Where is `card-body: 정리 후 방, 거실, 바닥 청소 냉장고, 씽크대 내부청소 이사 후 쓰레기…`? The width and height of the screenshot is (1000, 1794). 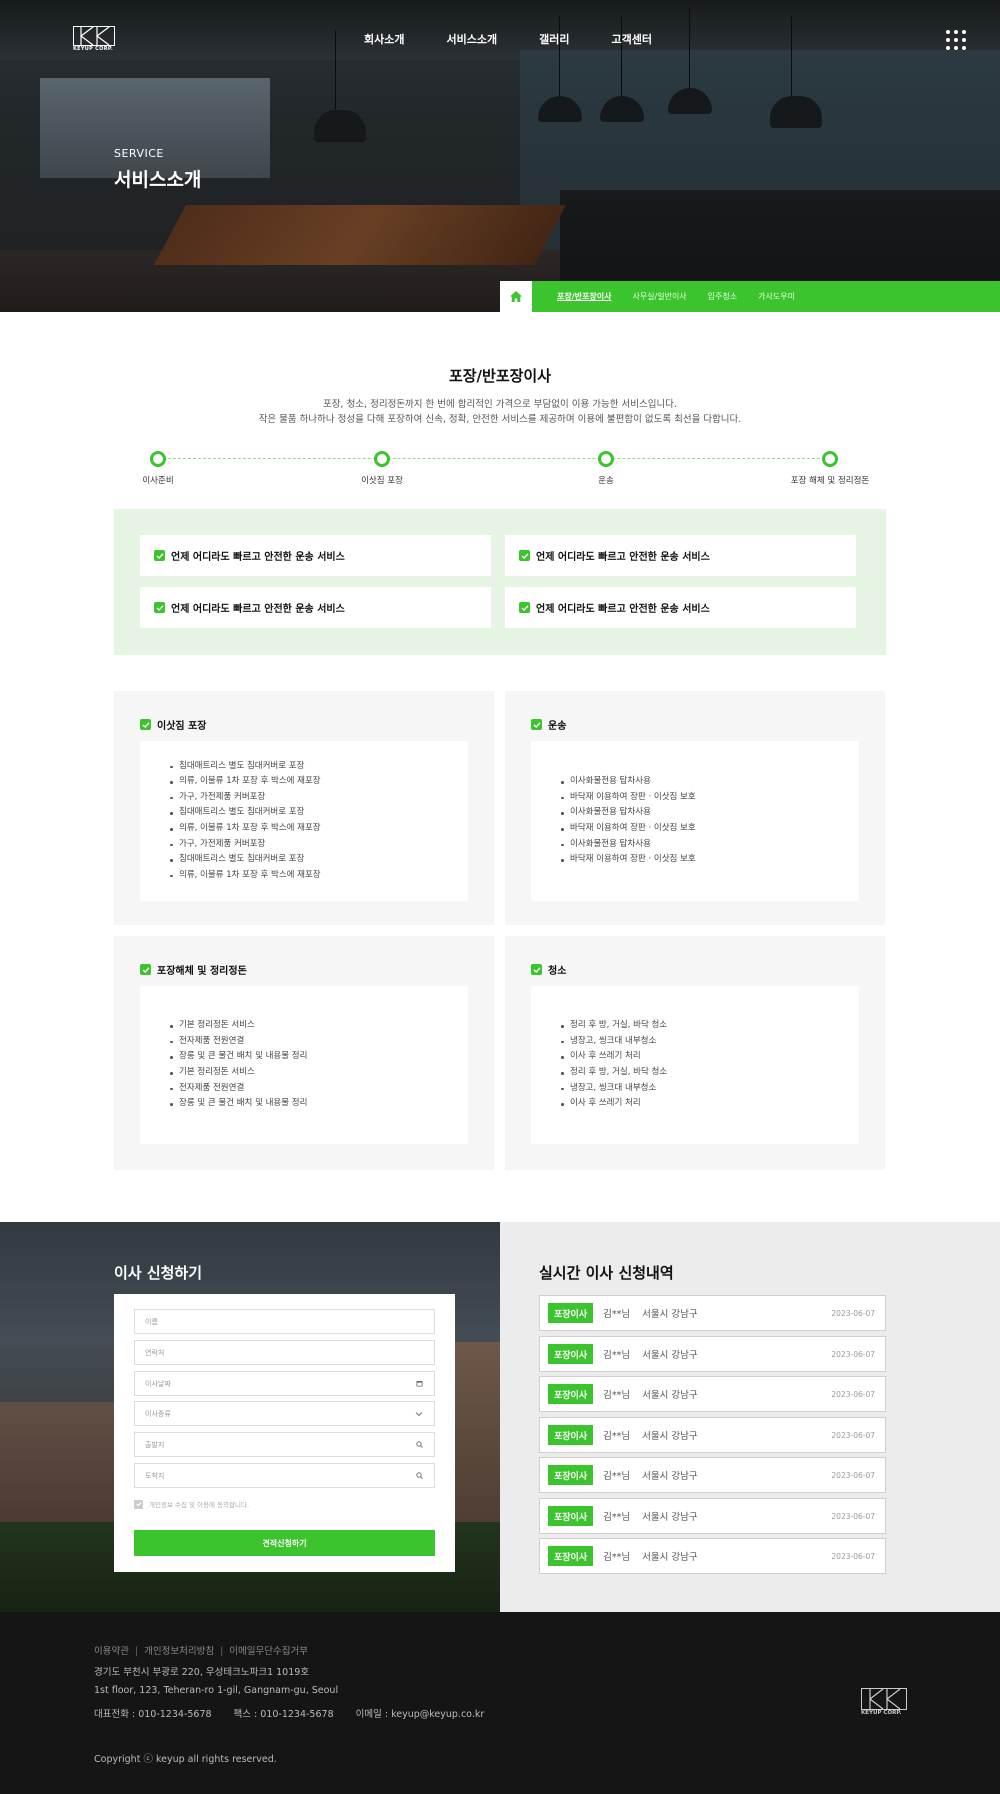
card-body: 정리 후 방, 거실, 바닥 청소 냉장고, 씽크대 내부청소 이사 후 쓰레기… is located at coordinates (695, 1065).